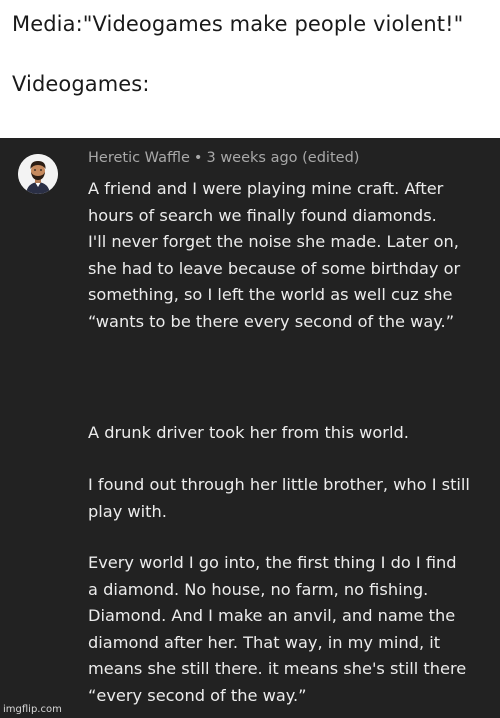 This screenshot has height=718, width=500. I want to click on meme-caption-top: Media:"Videogames make people violent!", so click(238, 24).